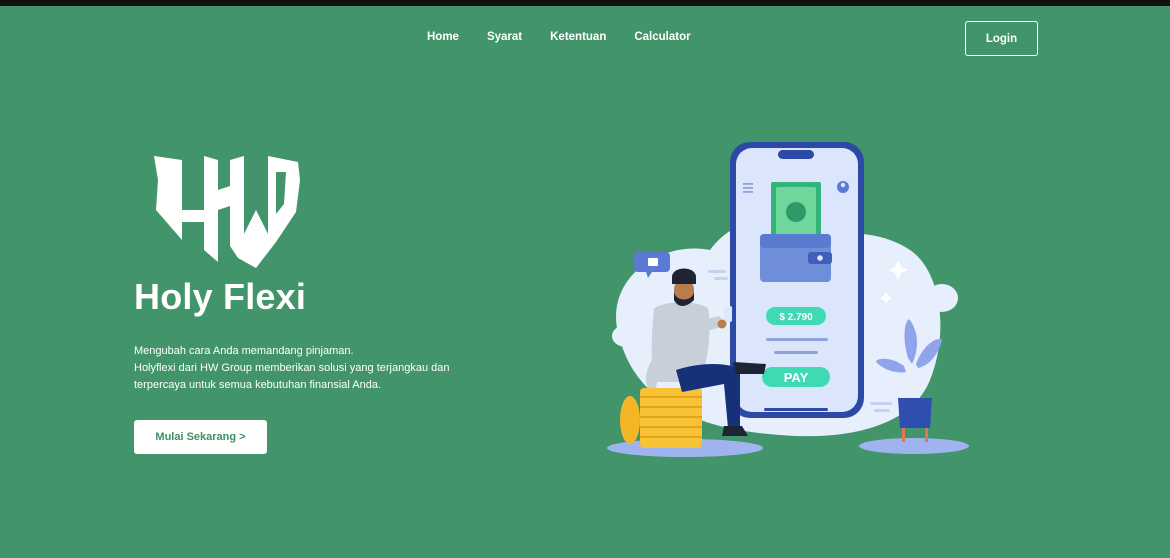  What do you see at coordinates (662, 37) in the screenshot?
I see `nav-link-calculator: Calculator` at bounding box center [662, 37].